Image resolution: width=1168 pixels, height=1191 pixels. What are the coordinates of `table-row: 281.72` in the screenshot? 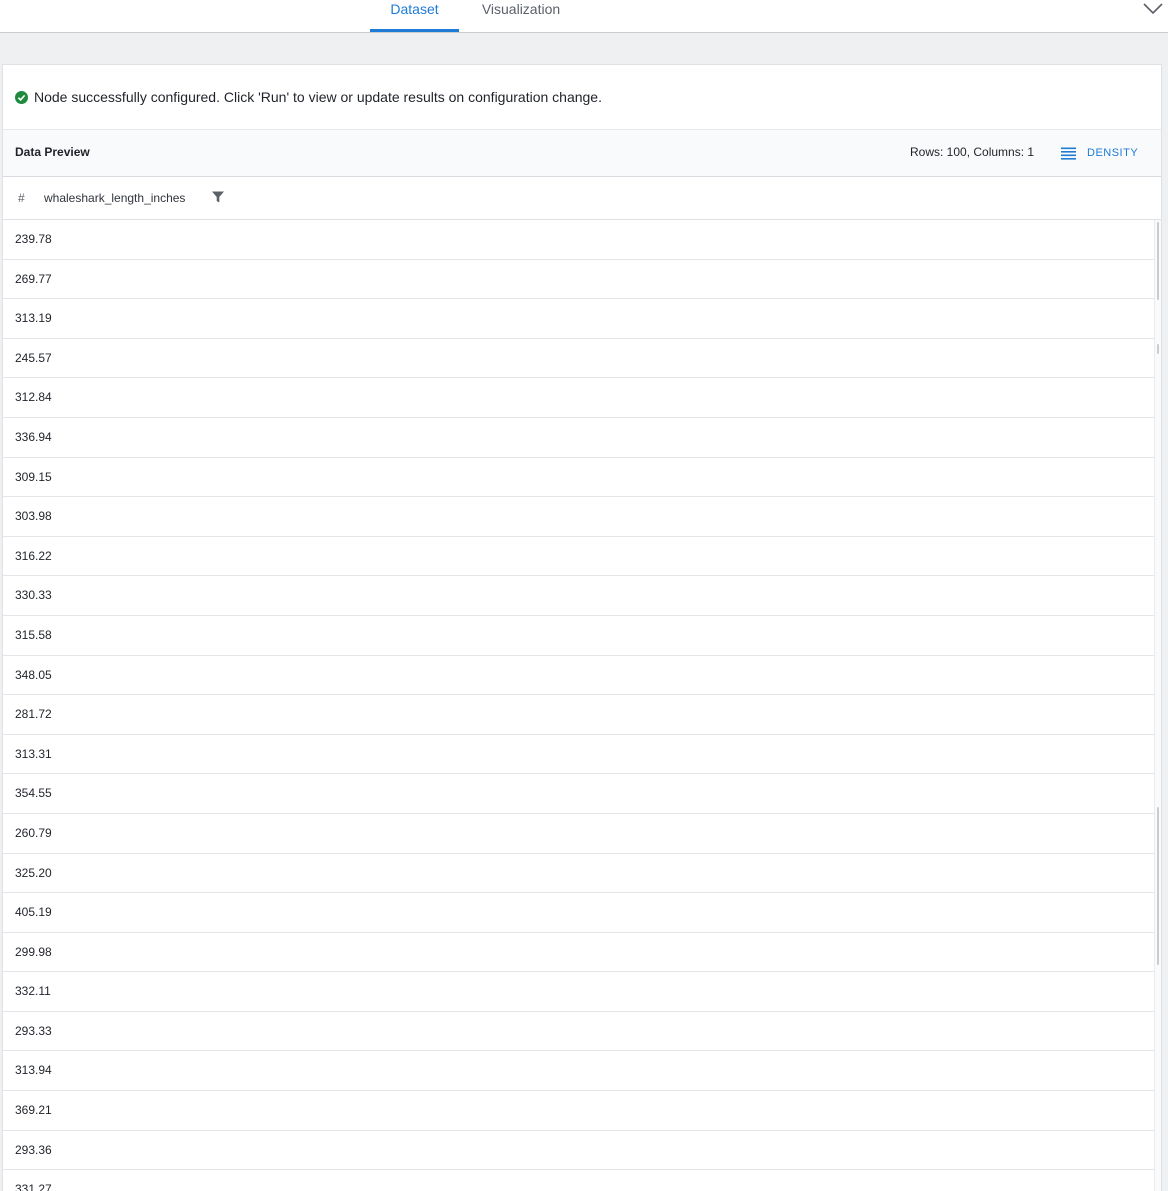 It's located at (578, 715).